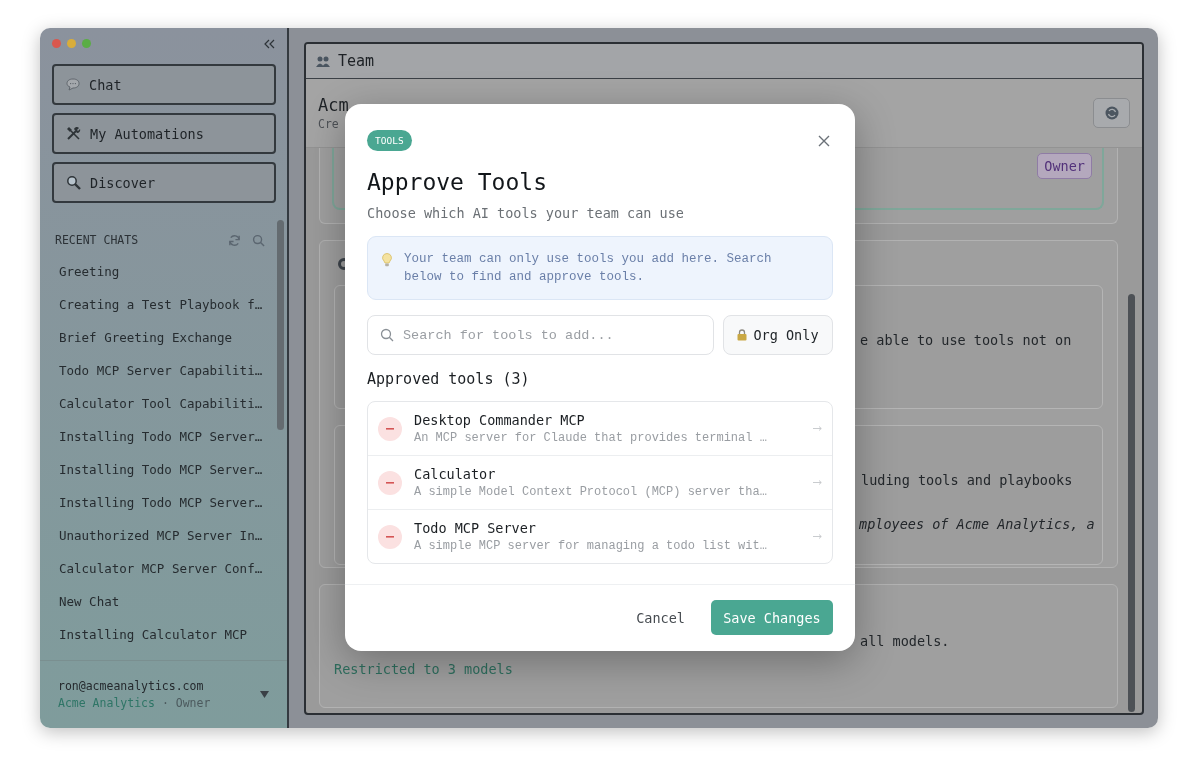  I want to click on tool-name: Todo MCP Server, so click(475, 528).